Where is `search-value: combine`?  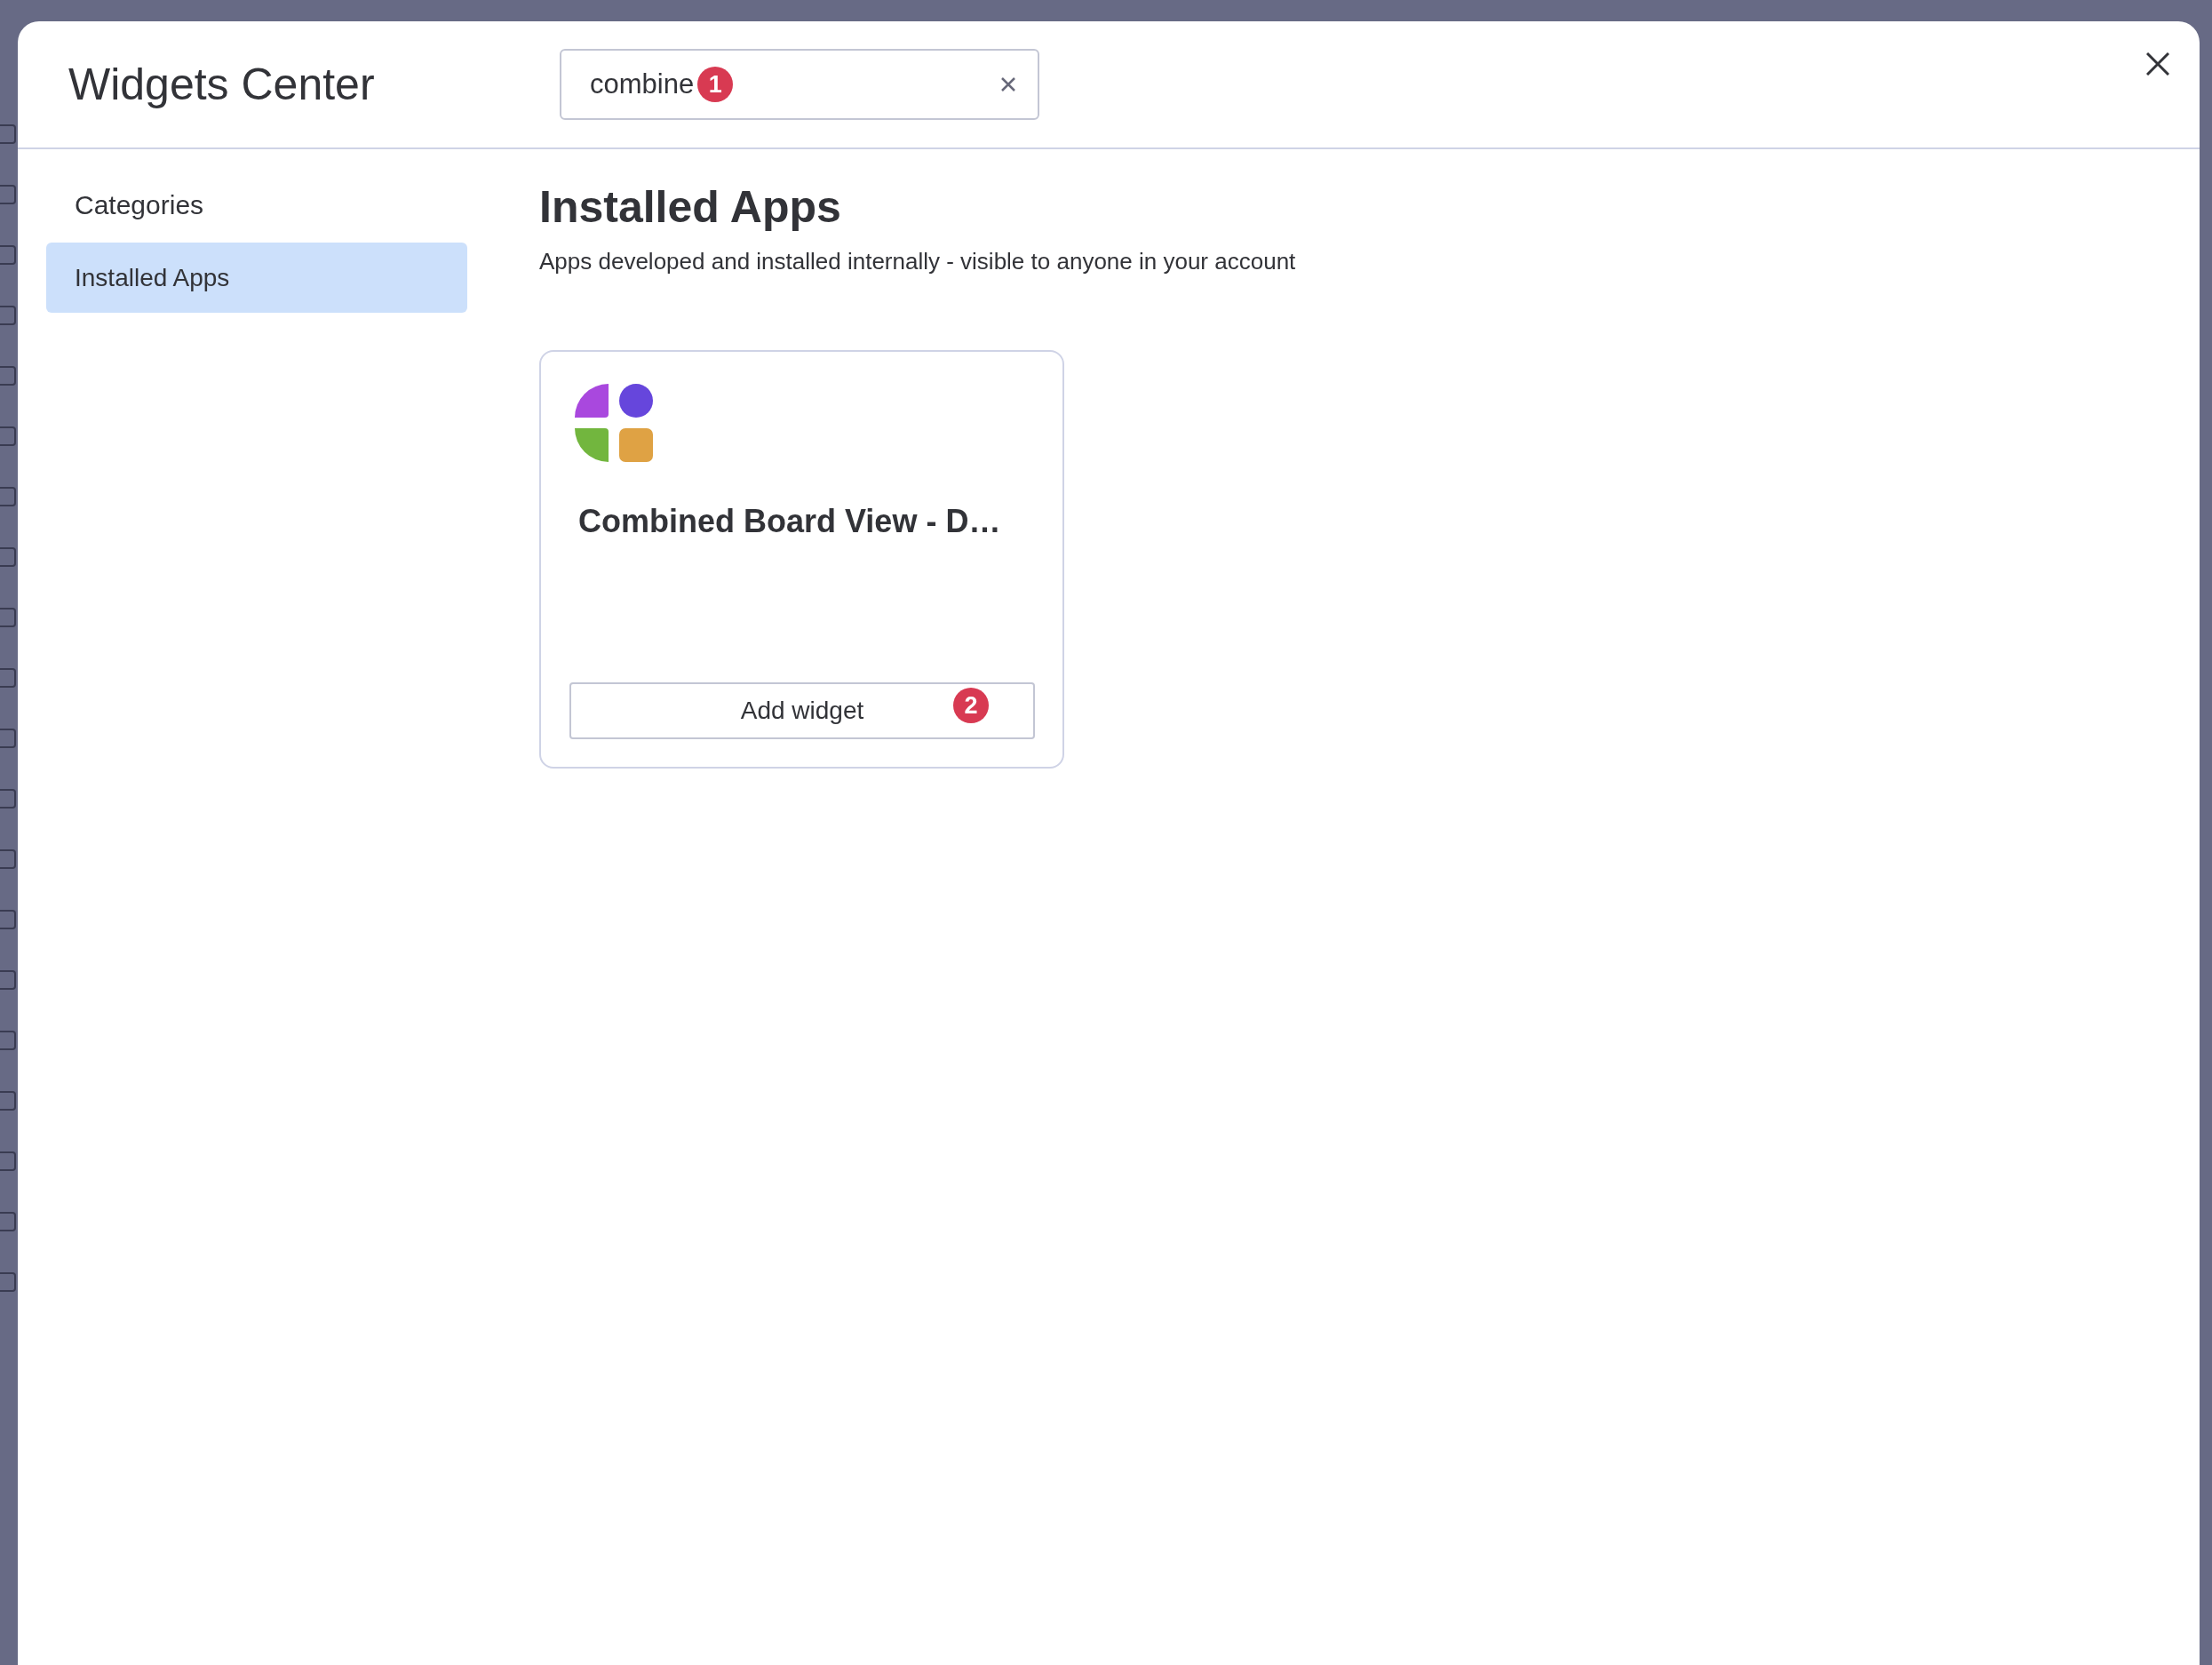 search-value: combine is located at coordinates (643, 84).